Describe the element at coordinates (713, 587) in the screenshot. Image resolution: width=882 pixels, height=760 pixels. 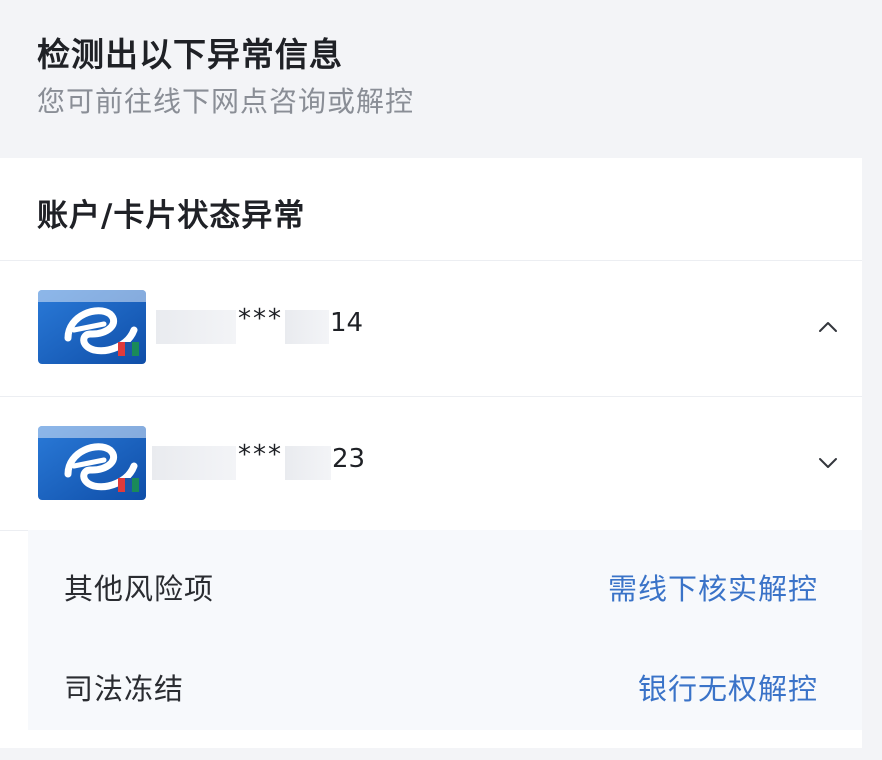
I see `risk-action-verify-offline: 需线下核实解控` at that location.